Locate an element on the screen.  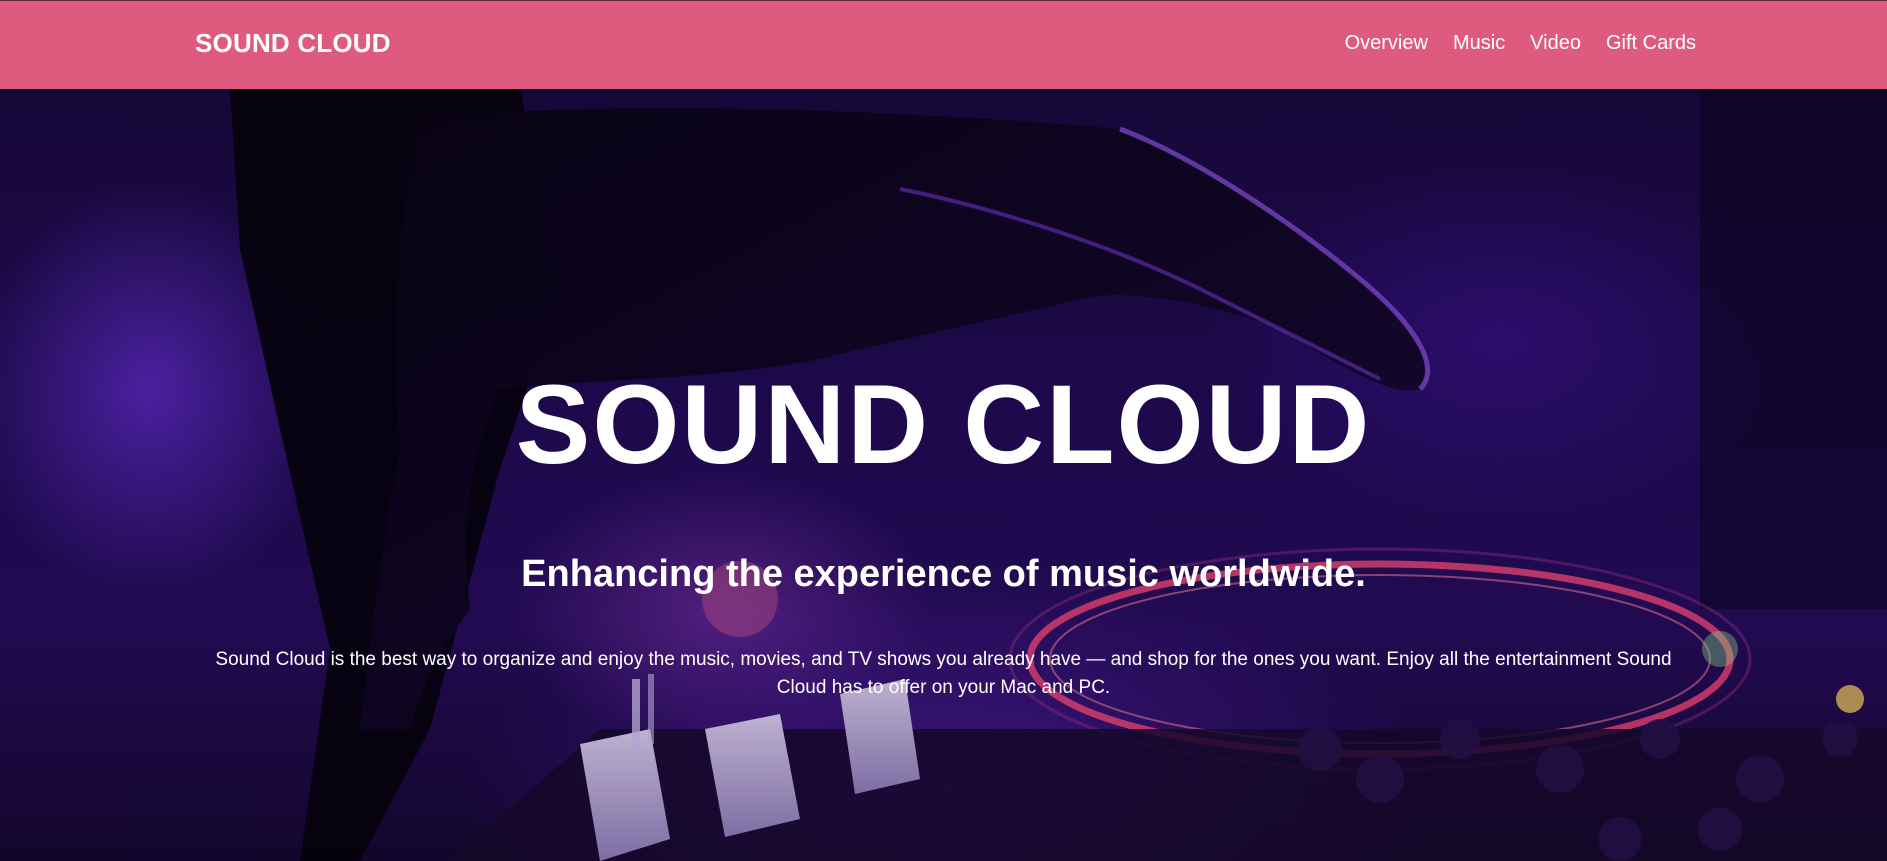
nav-link-gift-cards: Gift Cards is located at coordinates (1651, 43).